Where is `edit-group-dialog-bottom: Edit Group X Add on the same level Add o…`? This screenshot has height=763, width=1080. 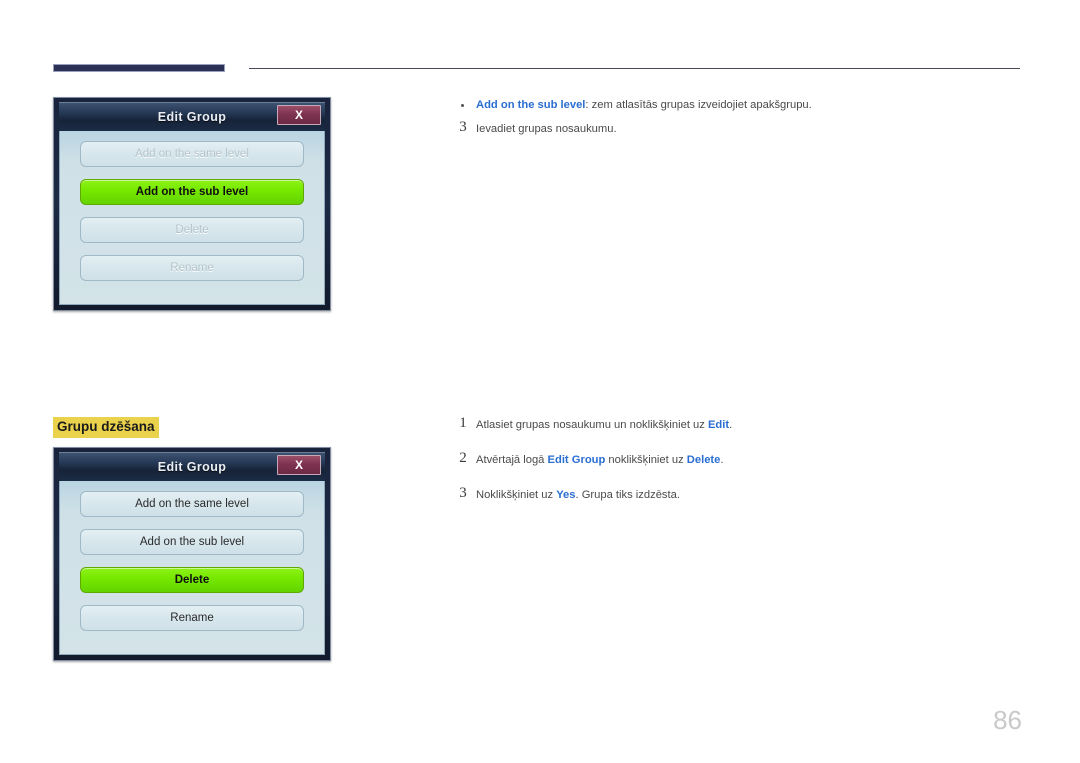
edit-group-dialog-bottom: Edit Group X Add on the same level Add o… is located at coordinates (192, 554).